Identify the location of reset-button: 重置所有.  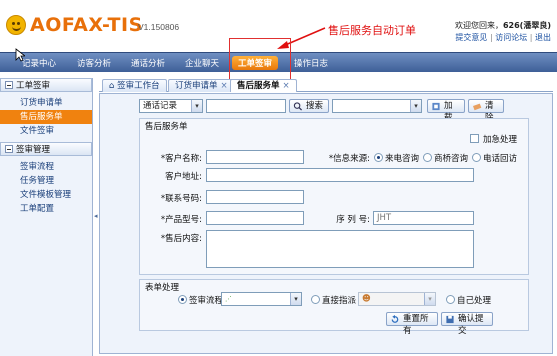
(412, 324).